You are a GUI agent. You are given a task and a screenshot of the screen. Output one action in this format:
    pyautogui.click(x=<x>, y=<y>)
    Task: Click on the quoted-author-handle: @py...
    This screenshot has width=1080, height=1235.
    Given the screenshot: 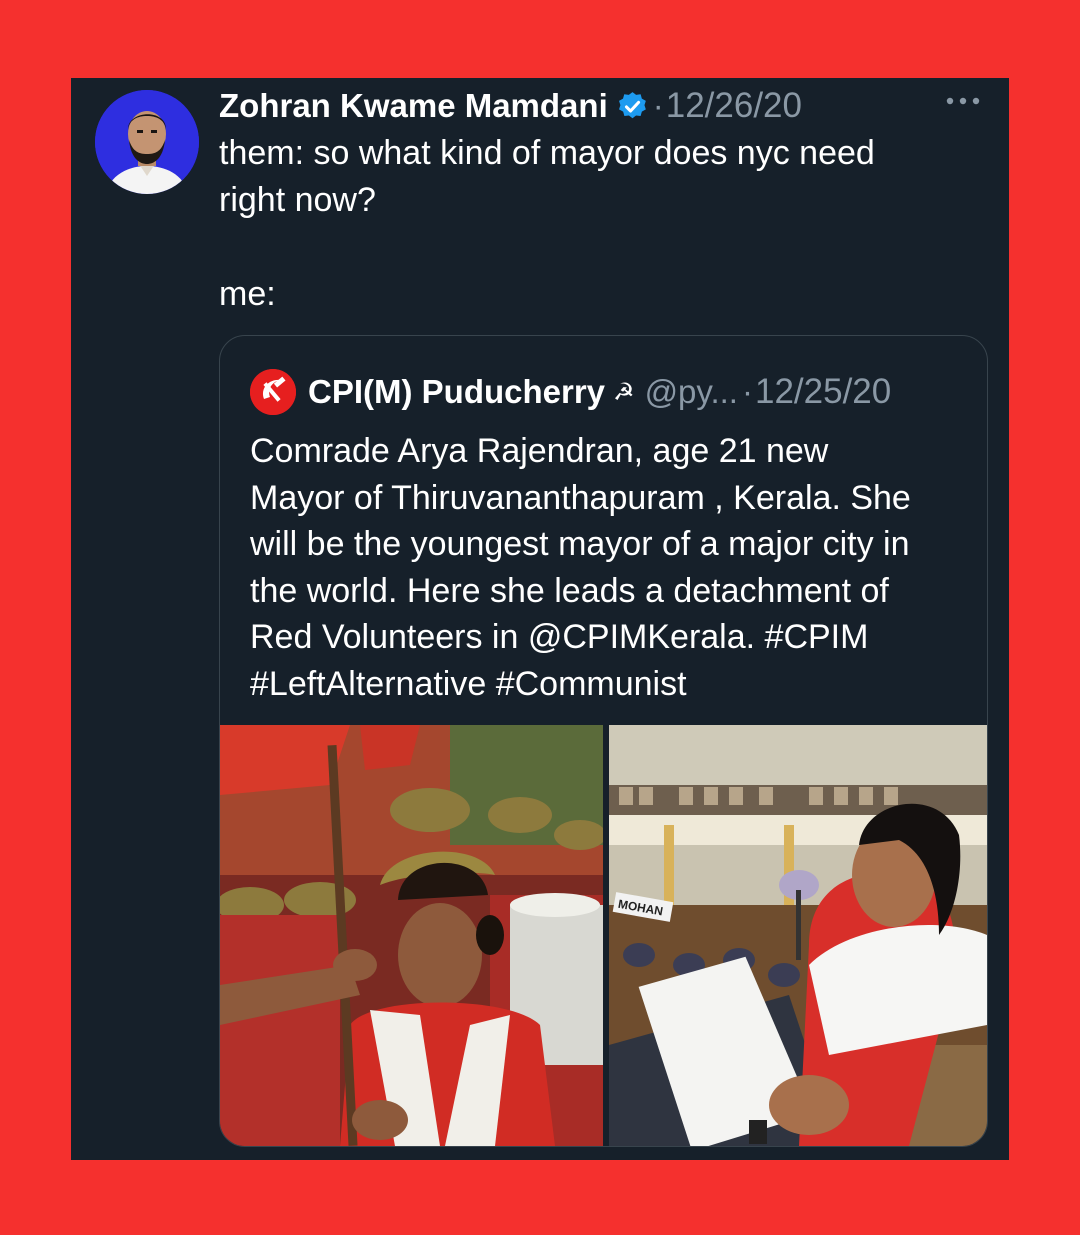 What is the action you would take?
    pyautogui.click(x=691, y=392)
    